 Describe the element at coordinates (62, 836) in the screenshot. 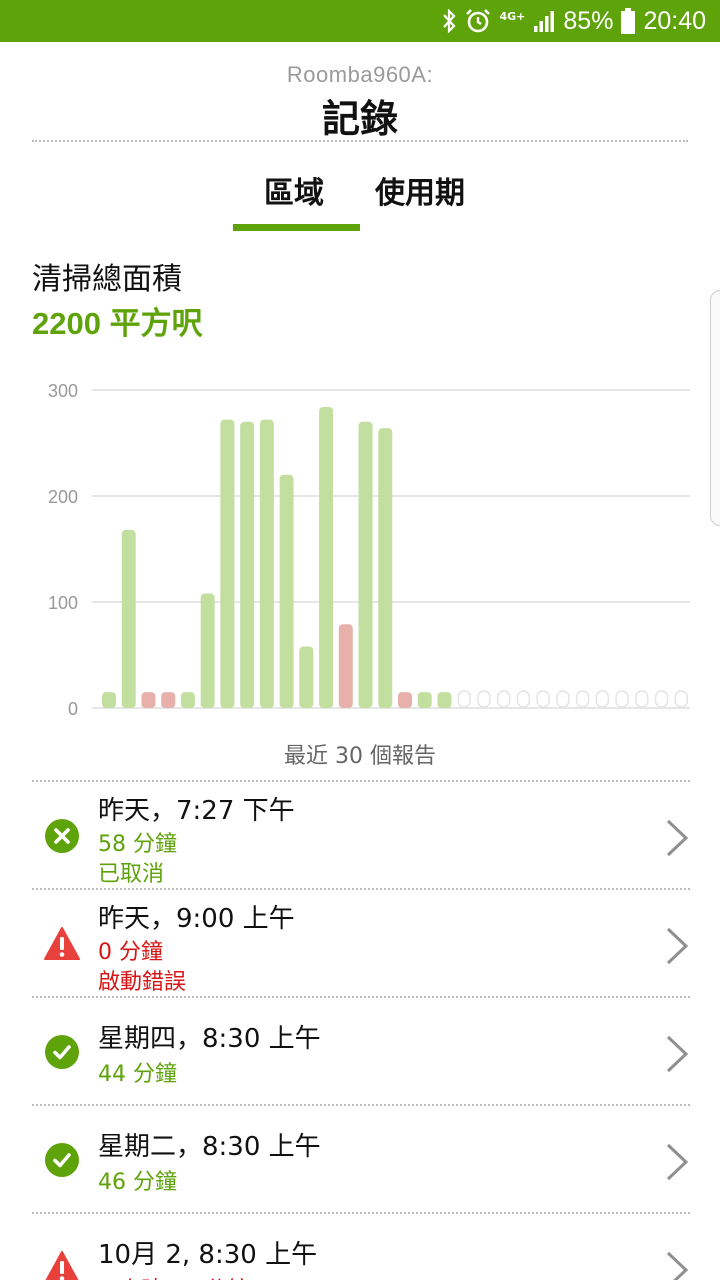

I see `cancel-icon` at that location.